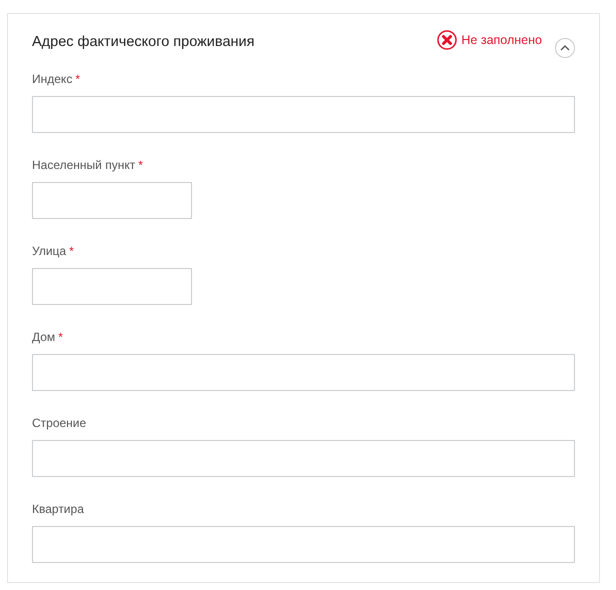 The width and height of the screenshot is (616, 590). What do you see at coordinates (44, 337) in the screenshot?
I see `field-label: Дом` at bounding box center [44, 337].